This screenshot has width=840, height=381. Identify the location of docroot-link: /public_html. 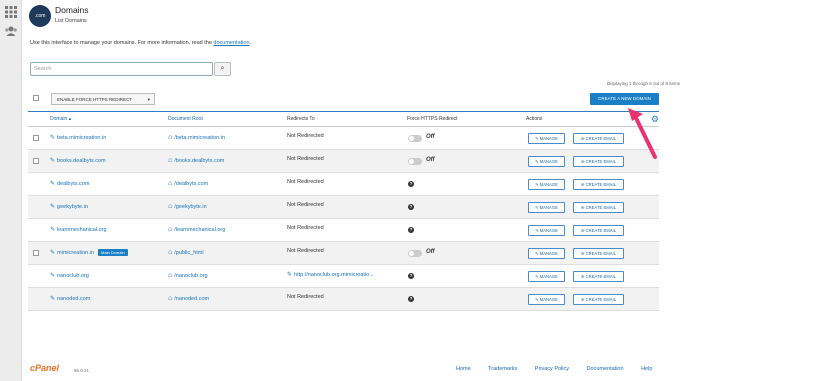
(188, 253).